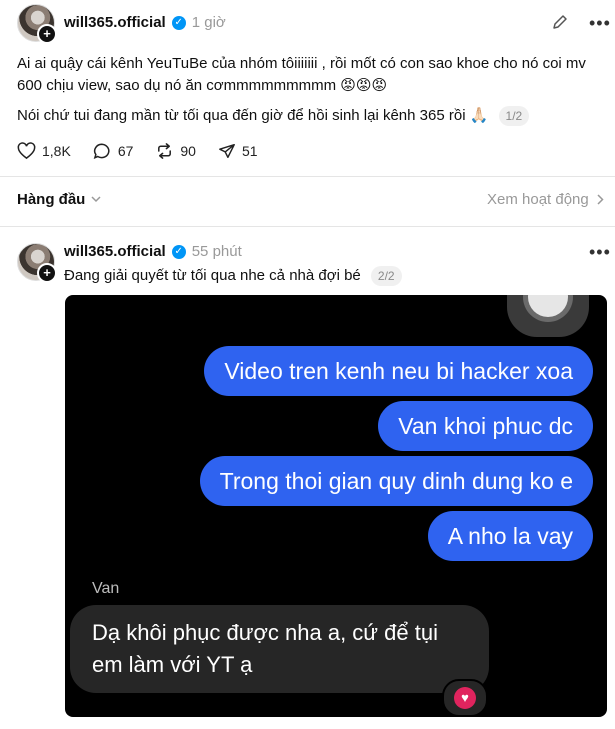  What do you see at coordinates (56, 151) in the screenshot?
I see `like-count: 1,8K` at bounding box center [56, 151].